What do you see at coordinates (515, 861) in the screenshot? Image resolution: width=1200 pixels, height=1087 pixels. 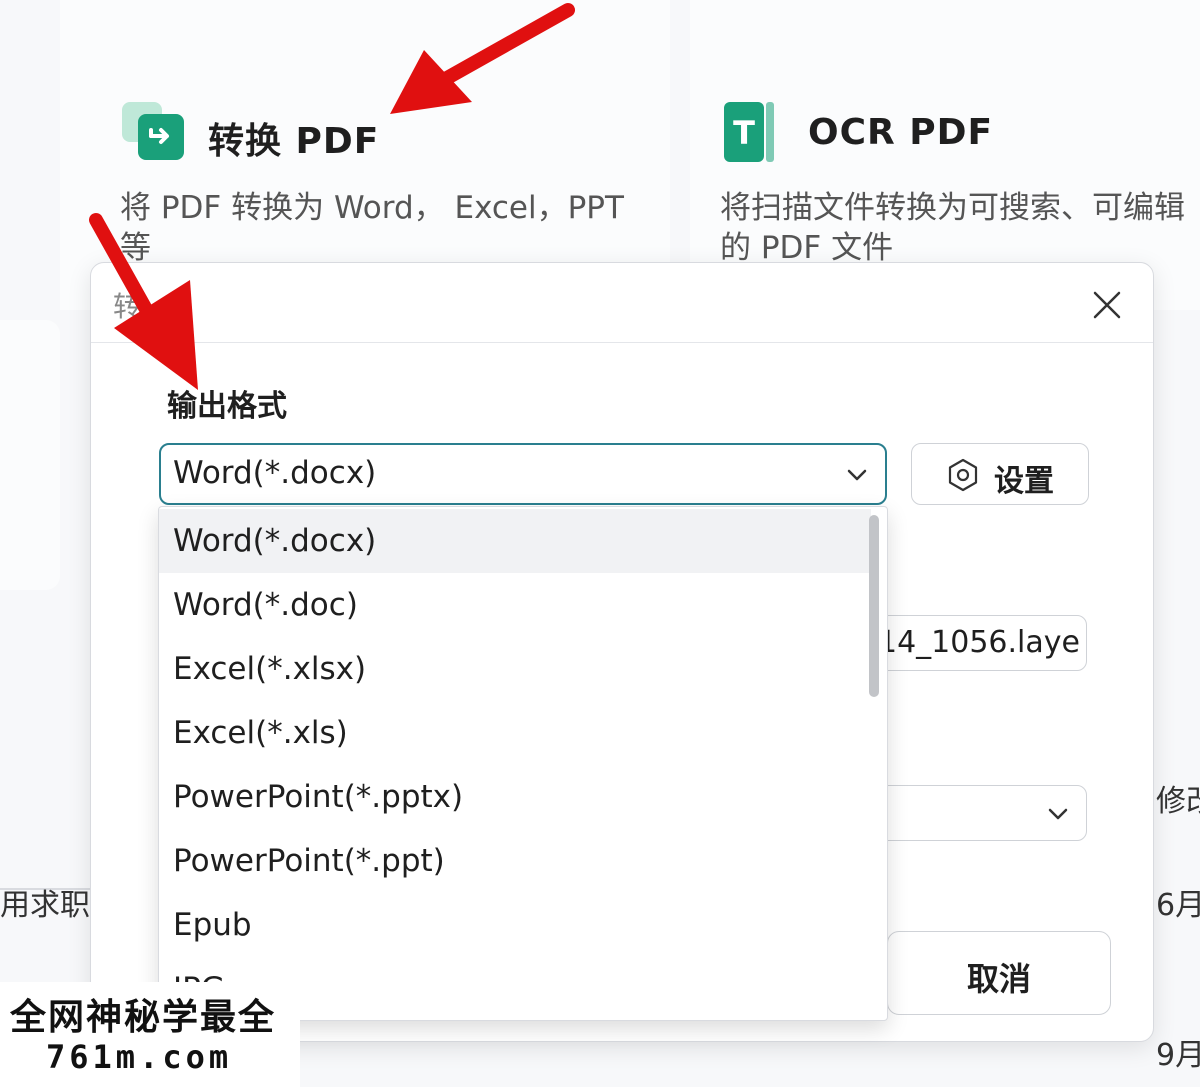 I see `dropdown-option: PowerPoint(*.ppt)` at bounding box center [515, 861].